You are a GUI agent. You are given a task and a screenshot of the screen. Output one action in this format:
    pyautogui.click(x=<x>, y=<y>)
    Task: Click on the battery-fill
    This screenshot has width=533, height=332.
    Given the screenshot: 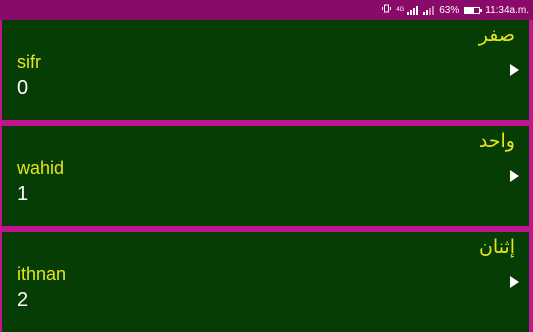 What is the action you would take?
    pyautogui.click(x=470, y=10)
    